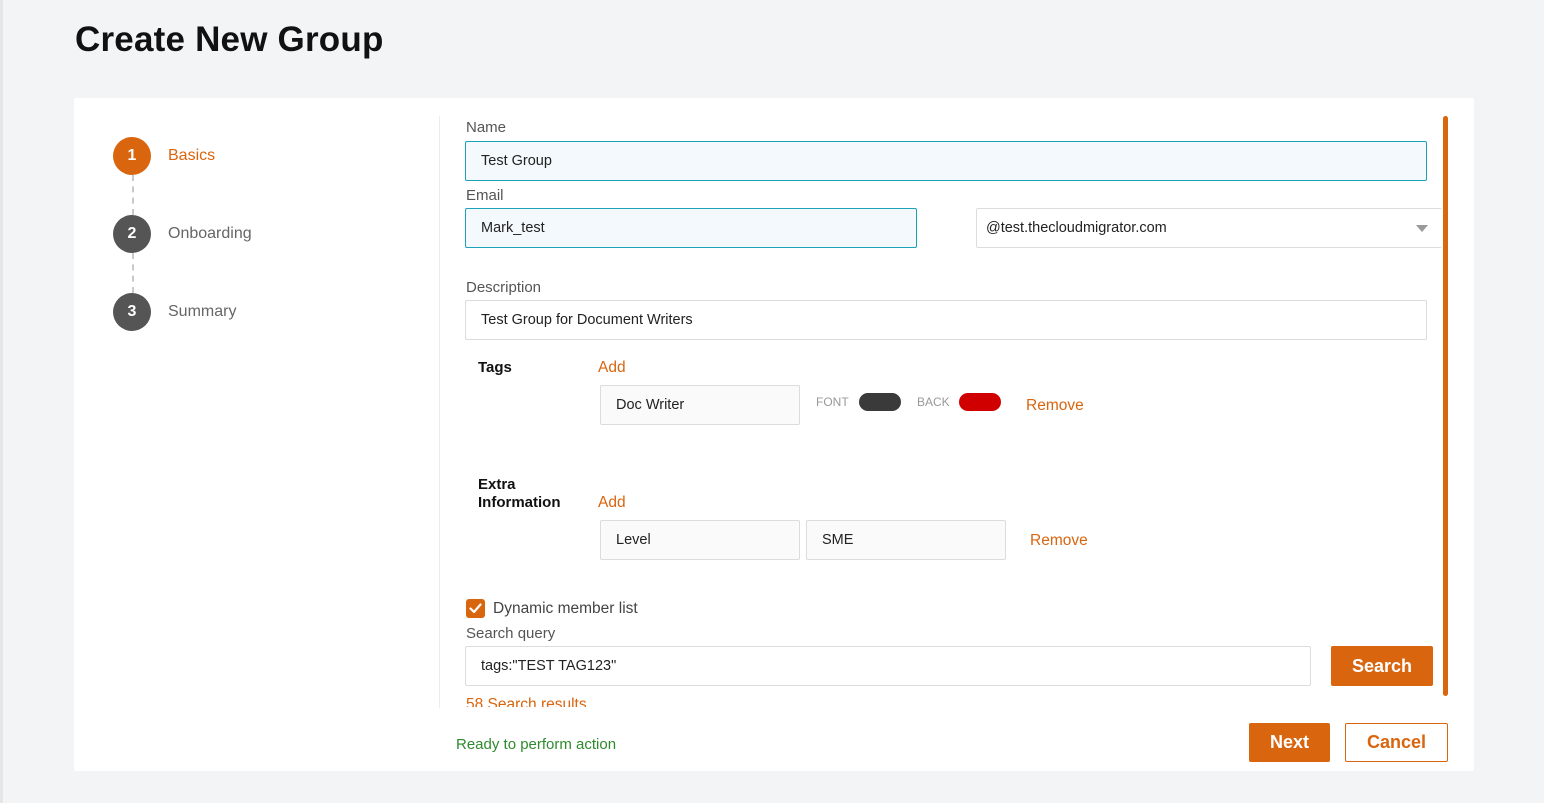  What do you see at coordinates (1422, 228) in the screenshot?
I see `chevron-down-icon` at bounding box center [1422, 228].